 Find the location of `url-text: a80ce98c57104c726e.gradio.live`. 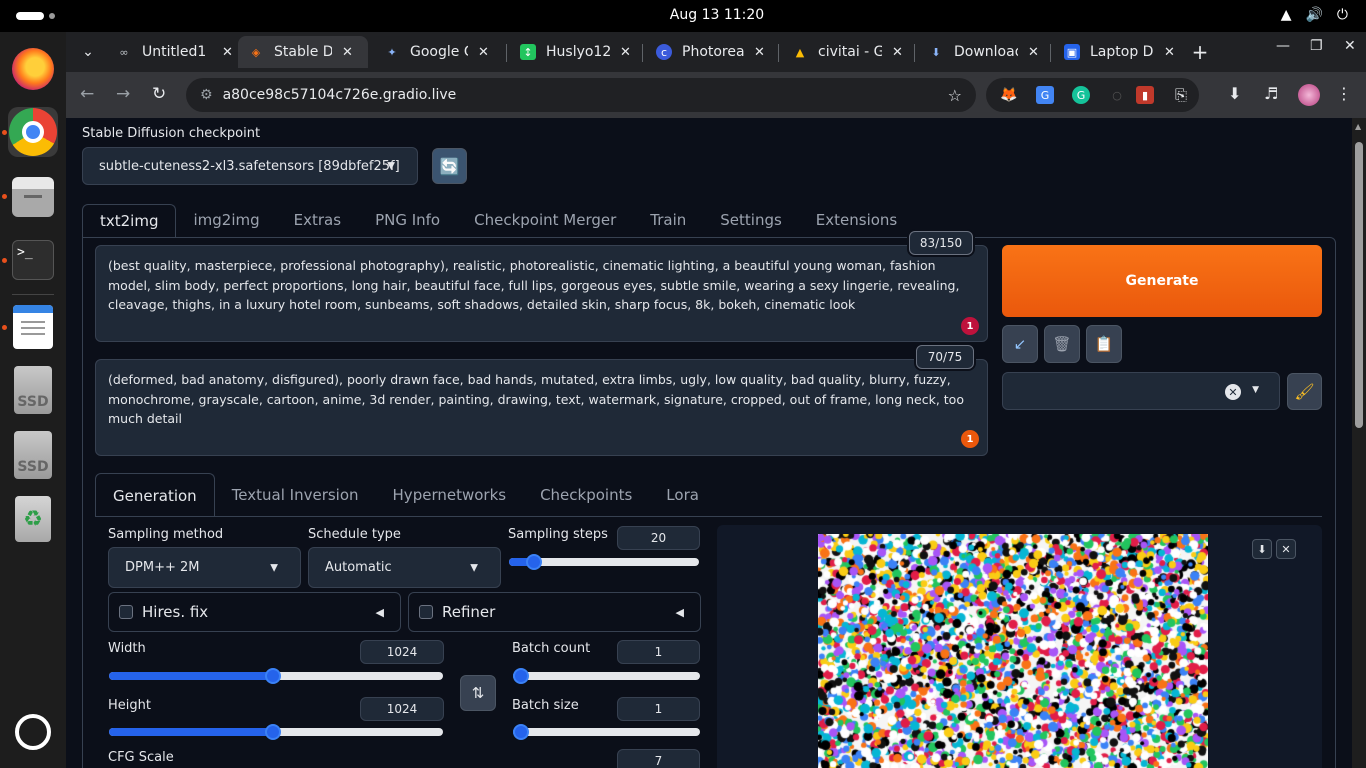

url-text: a80ce98c57104c726e.gradio.live is located at coordinates (340, 95).